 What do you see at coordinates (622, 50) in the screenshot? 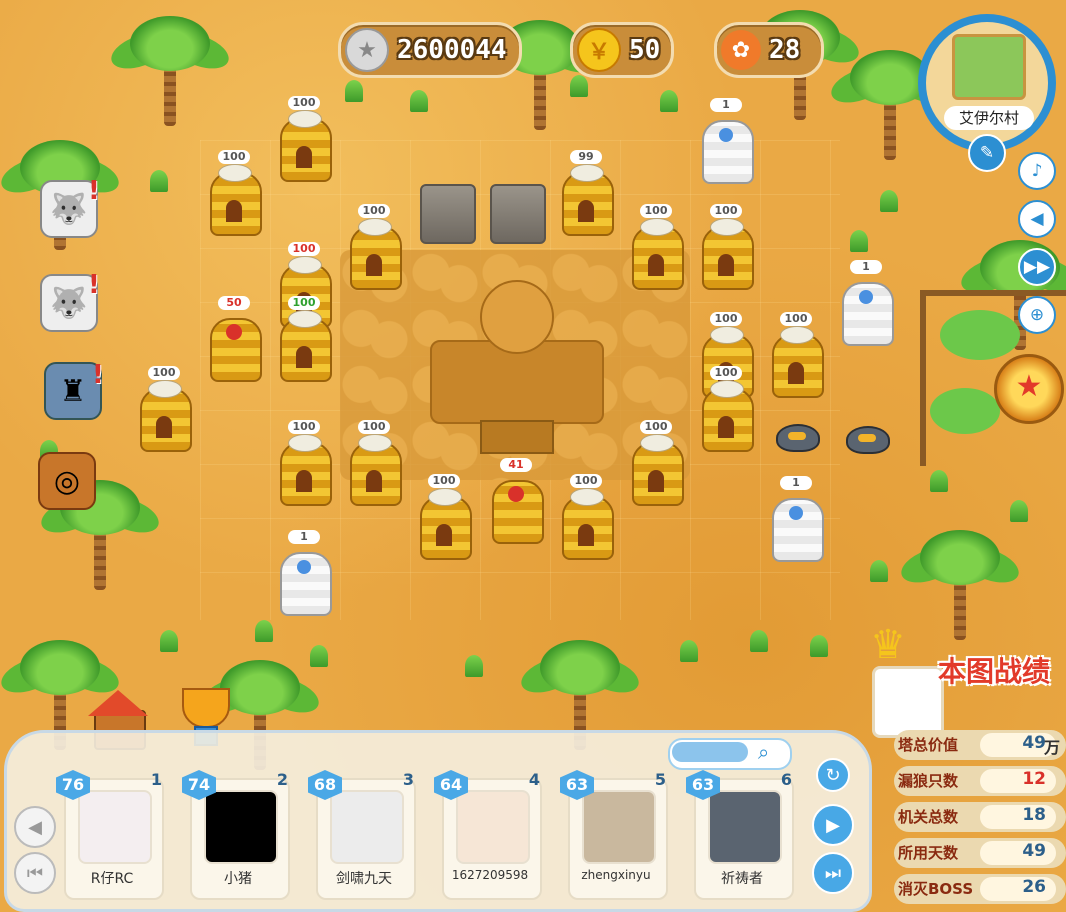
I see `gold-counter: ￥ 50` at bounding box center [622, 50].